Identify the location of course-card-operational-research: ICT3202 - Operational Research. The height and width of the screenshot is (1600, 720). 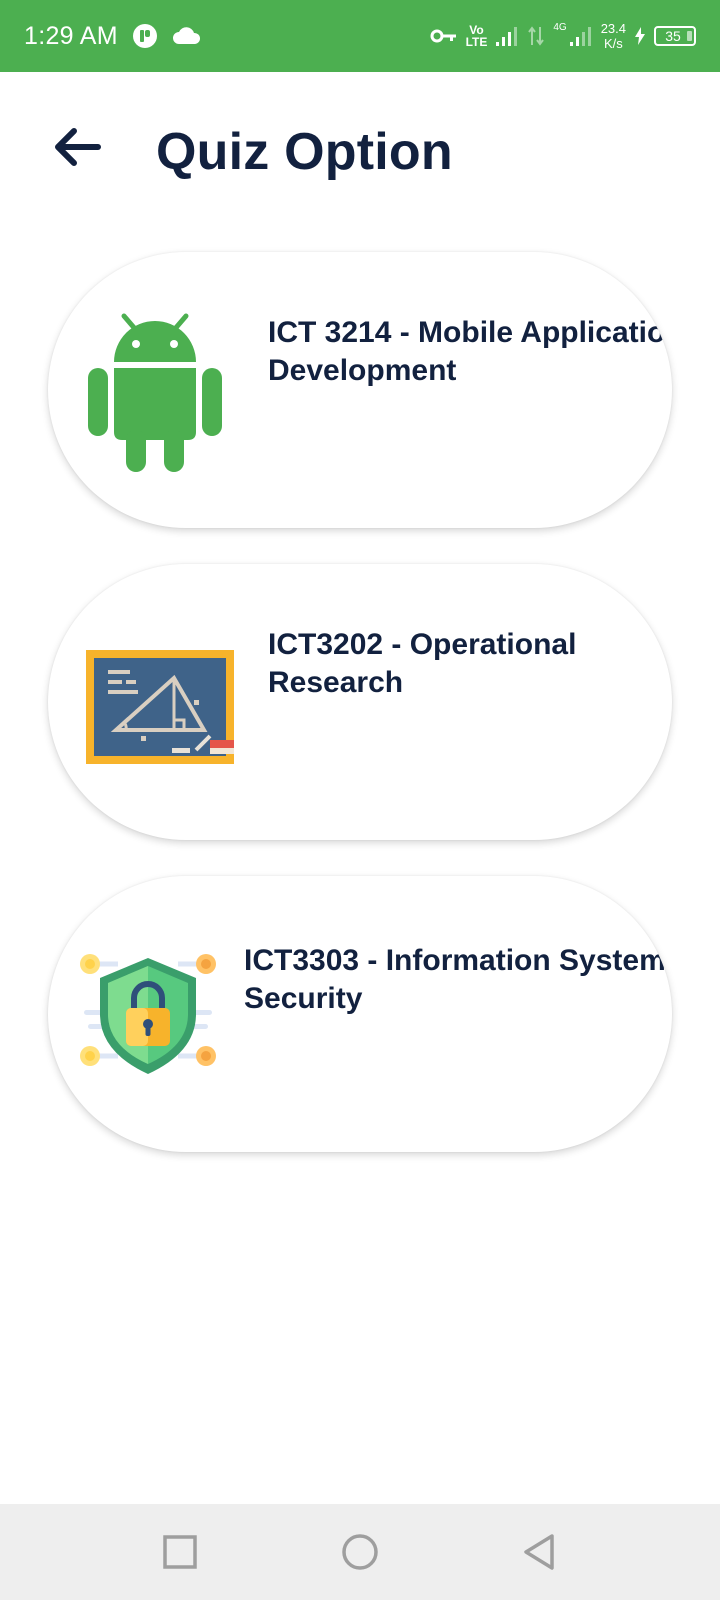
(360, 702).